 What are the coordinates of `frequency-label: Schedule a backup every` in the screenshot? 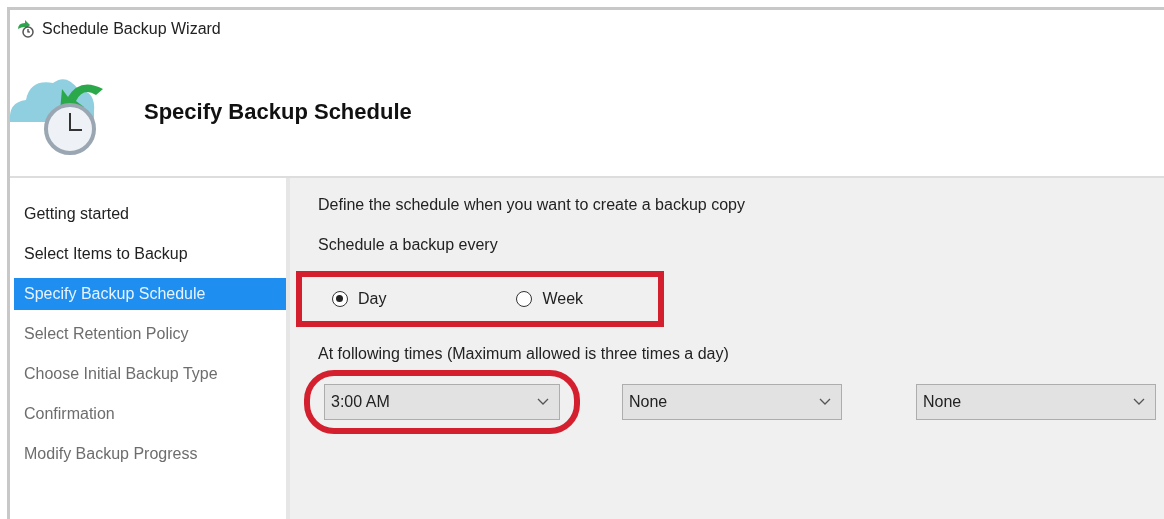 It's located at (408, 245).